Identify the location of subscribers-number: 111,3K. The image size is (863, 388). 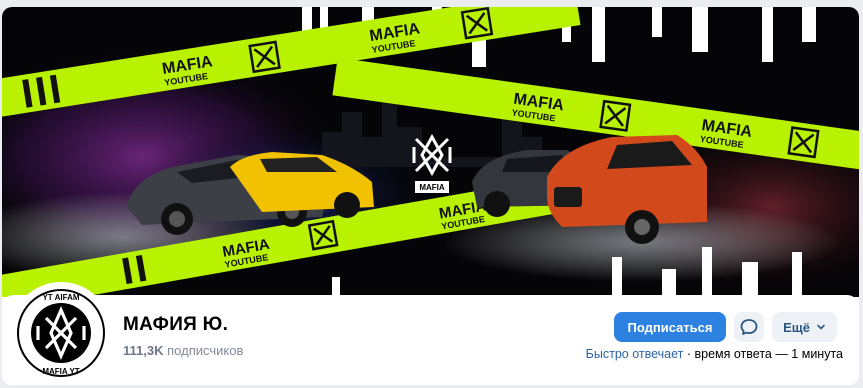
(143, 350).